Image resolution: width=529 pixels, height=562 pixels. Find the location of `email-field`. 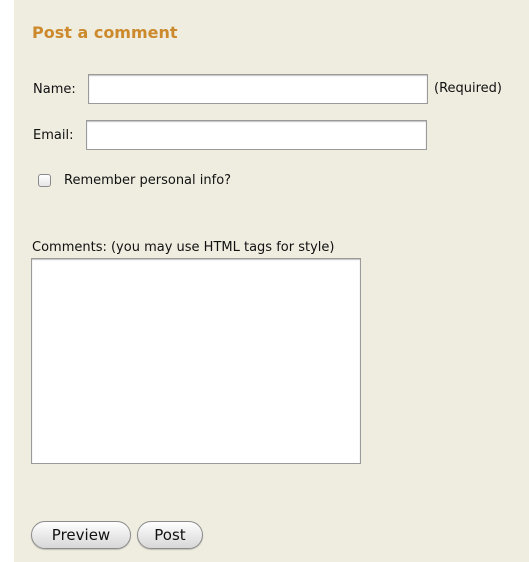

email-field is located at coordinates (256, 135).